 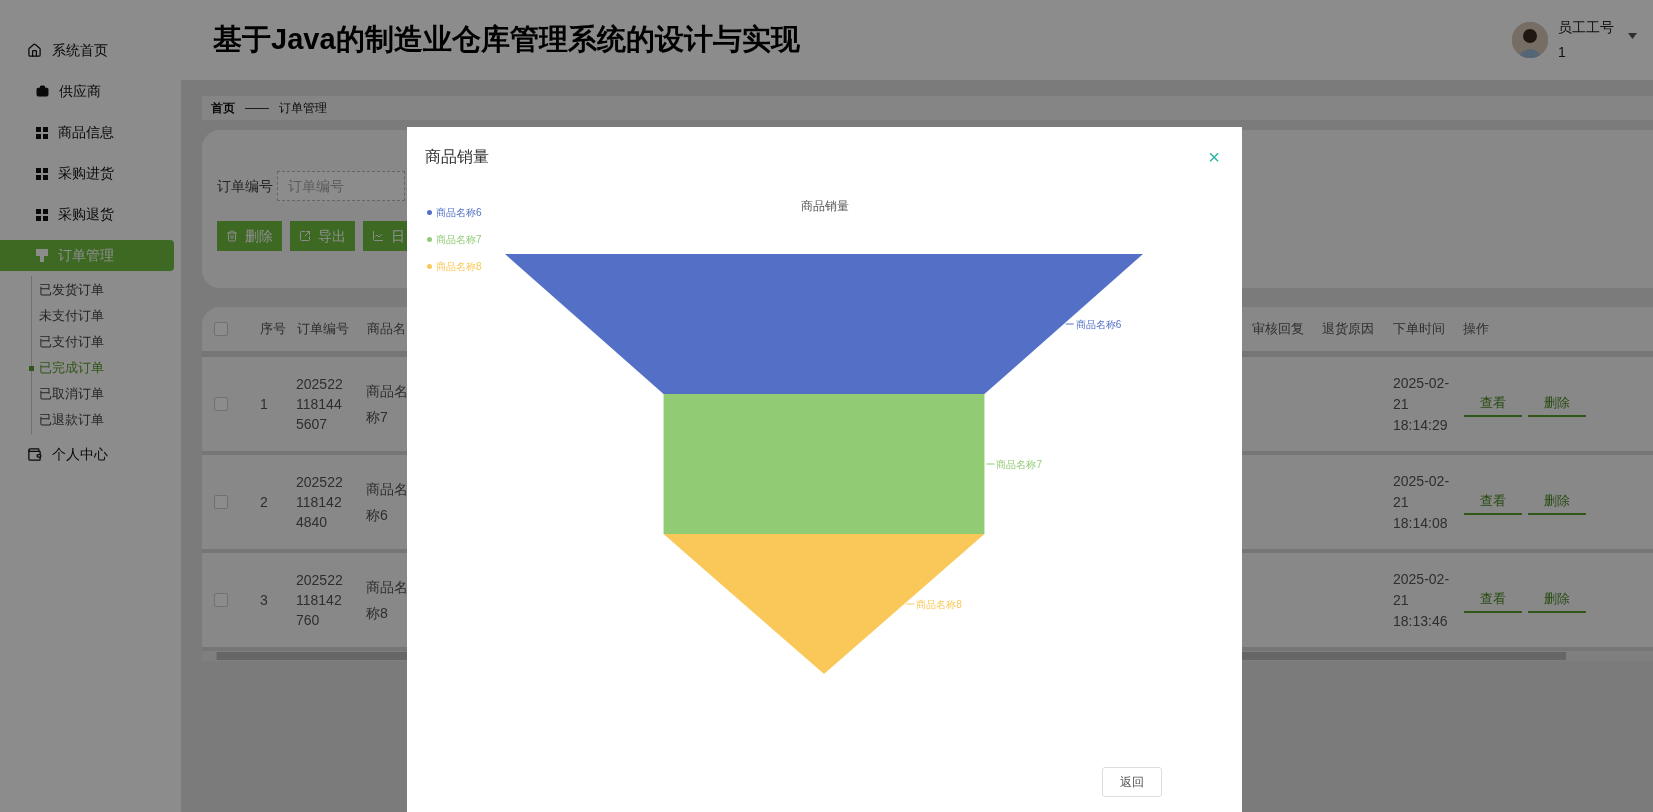 I want to click on submenu-item: 未支付订单, so click(x=106, y=316).